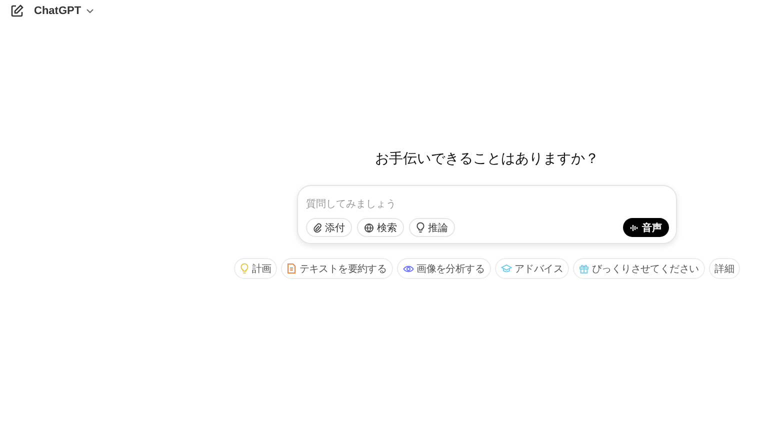 Image resolution: width=780 pixels, height=438 pixels. I want to click on waveform-icon, so click(634, 228).